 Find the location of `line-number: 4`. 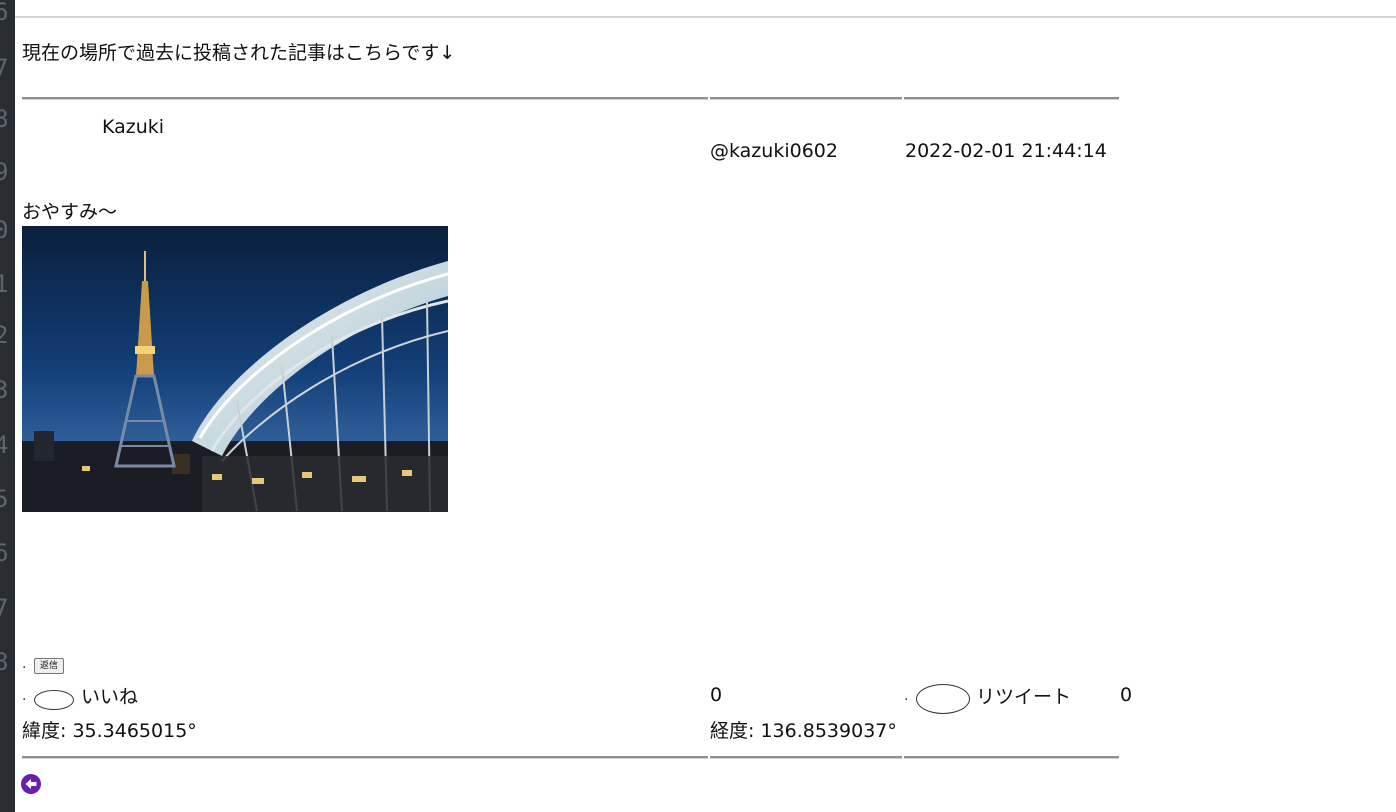

line-number: 4 is located at coordinates (4, 445).